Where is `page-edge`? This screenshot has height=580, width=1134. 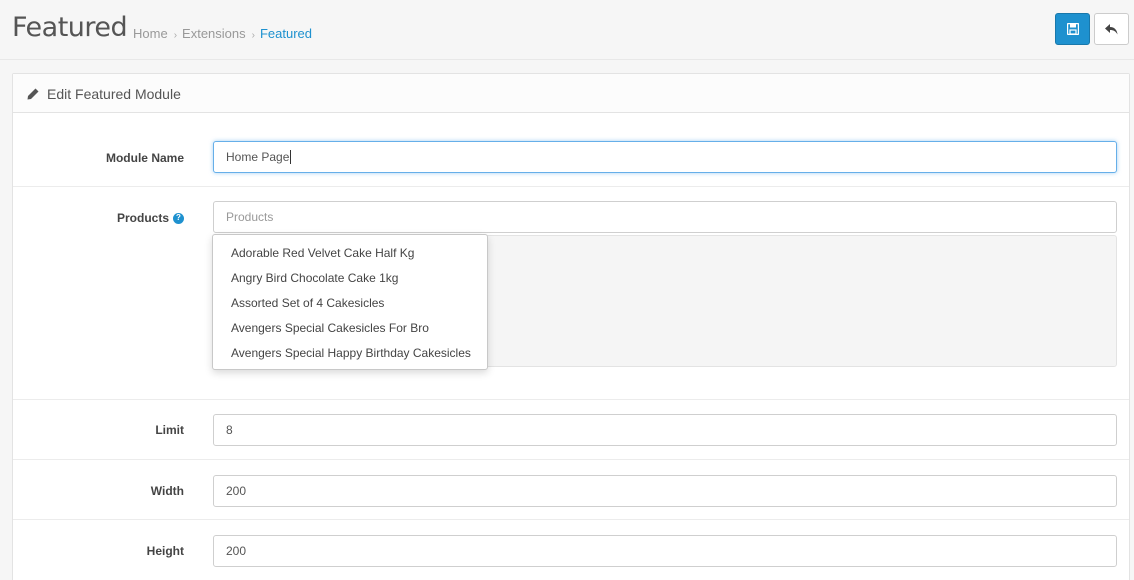 page-edge is located at coordinates (1132, 320).